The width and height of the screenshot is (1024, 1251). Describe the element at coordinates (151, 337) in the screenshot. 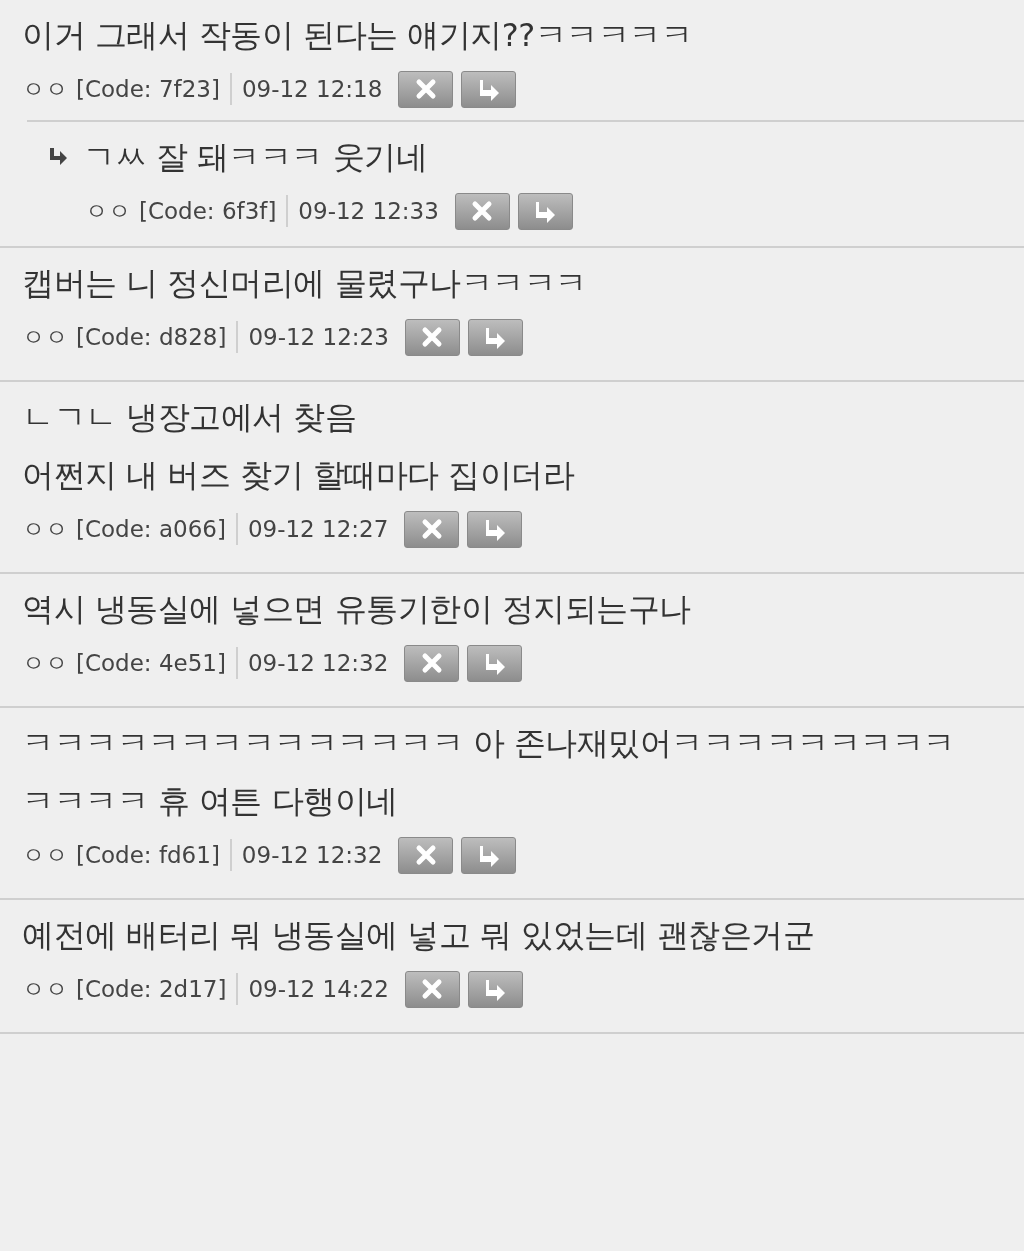

I see `comment-code: [Code: d828]` at that location.